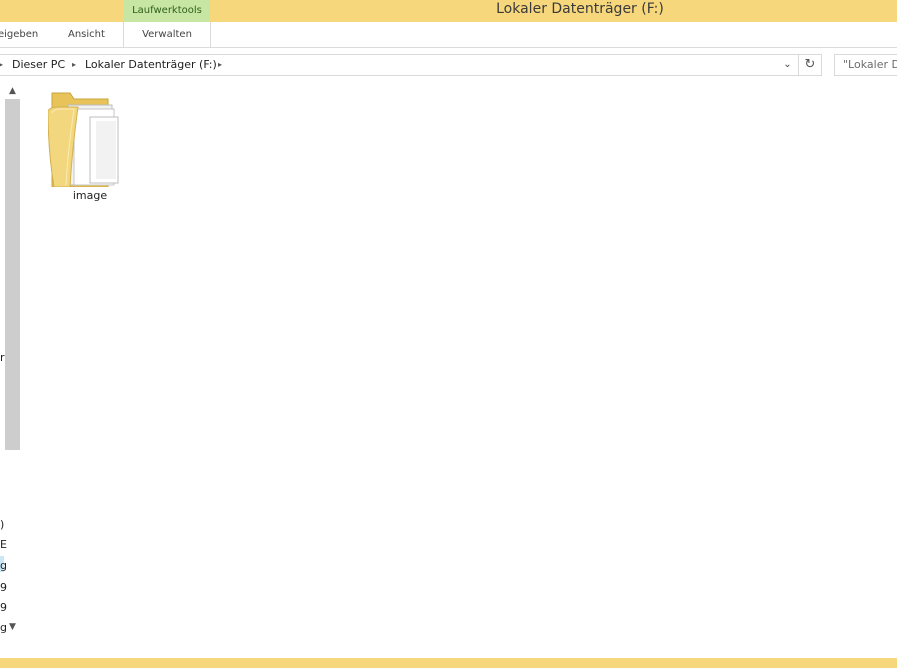 The height and width of the screenshot is (668, 897). I want to click on context-tab-laufwerktools: Laufwerktools, so click(167, 11).